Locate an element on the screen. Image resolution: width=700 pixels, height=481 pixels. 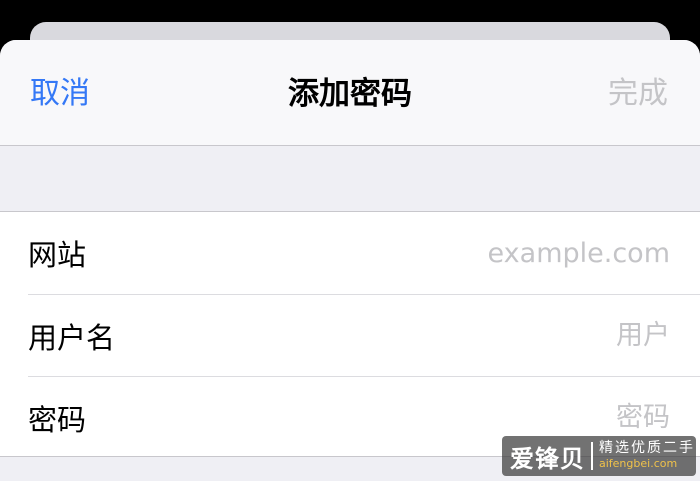
website-input is located at coordinates (520, 253).